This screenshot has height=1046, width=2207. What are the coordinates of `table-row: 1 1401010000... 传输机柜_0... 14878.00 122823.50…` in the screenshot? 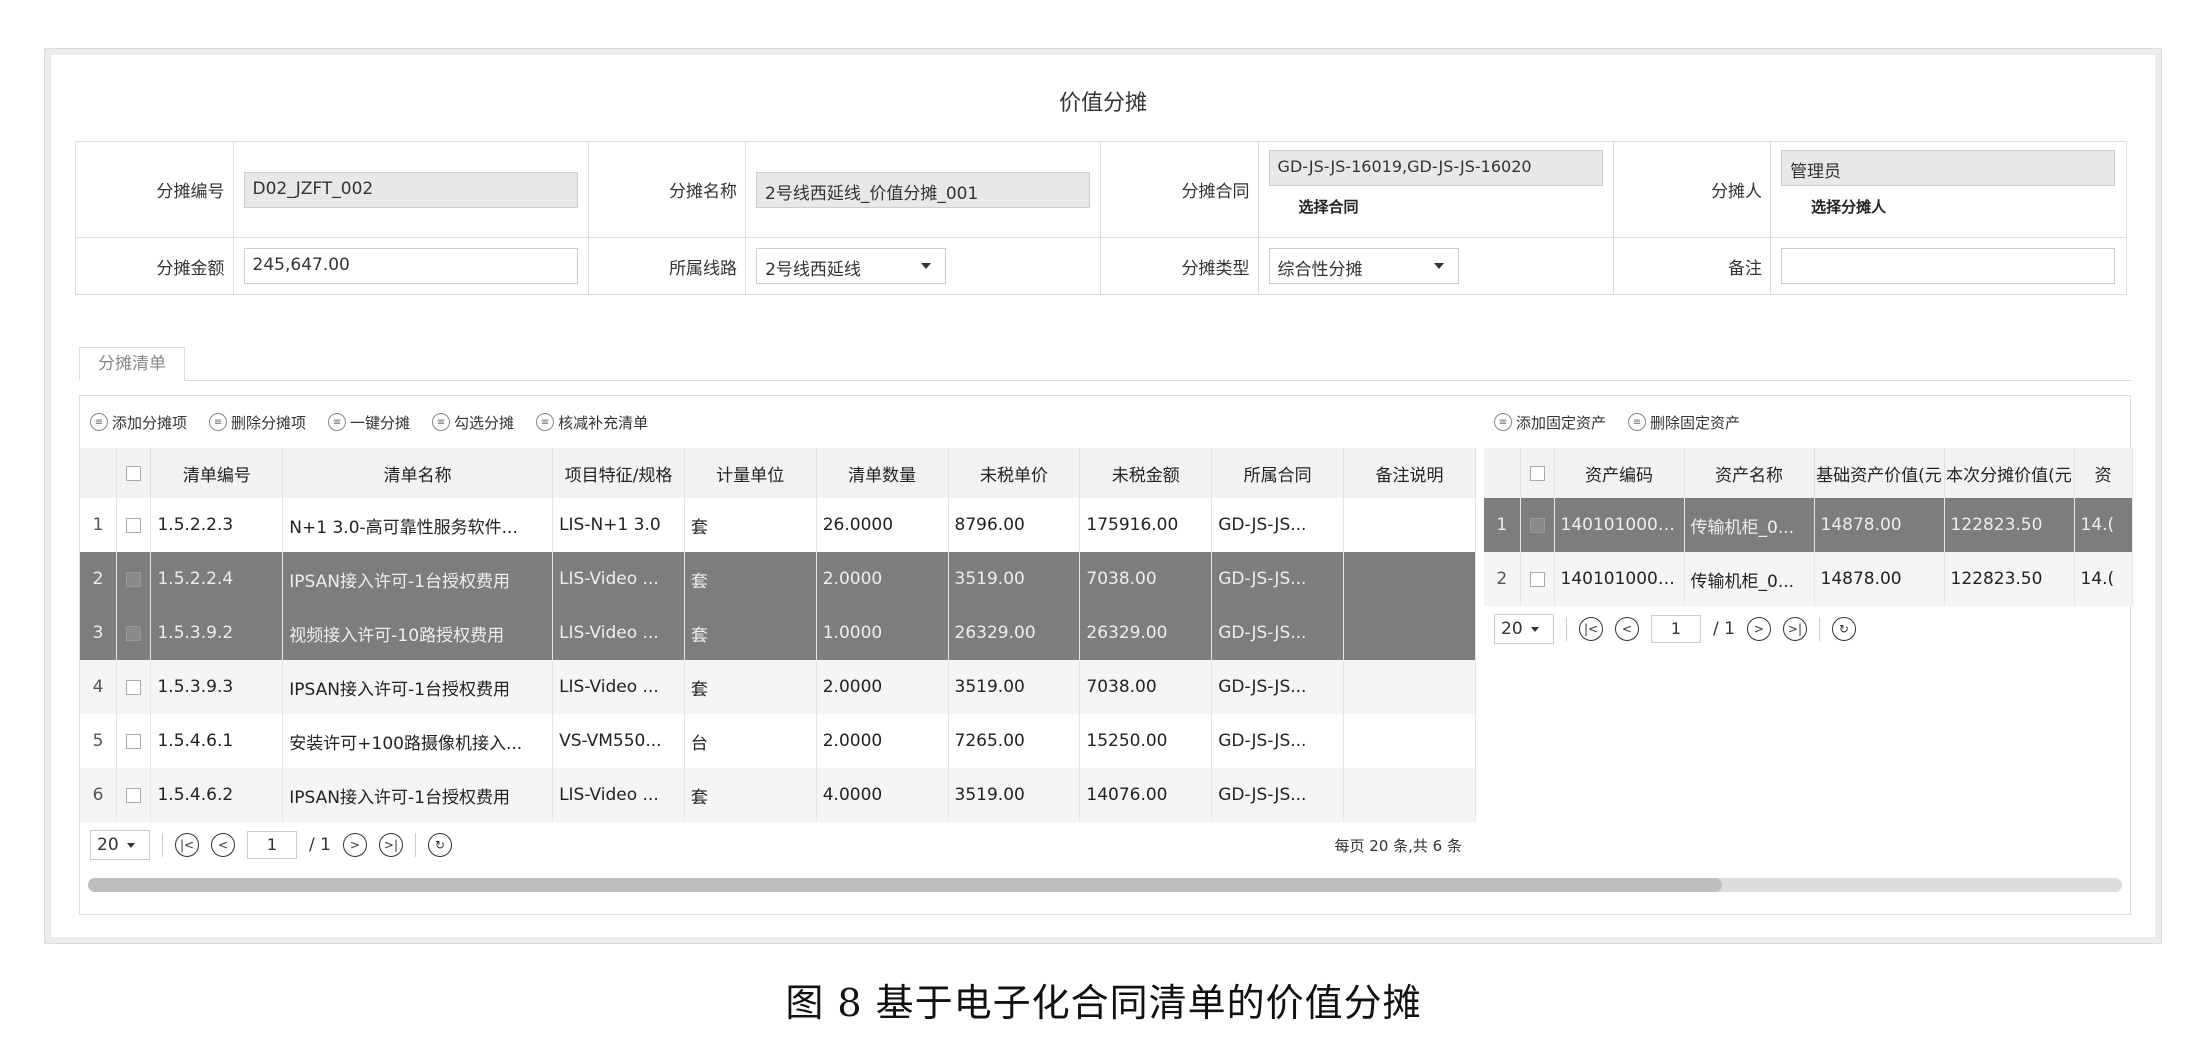 It's located at (1808, 525).